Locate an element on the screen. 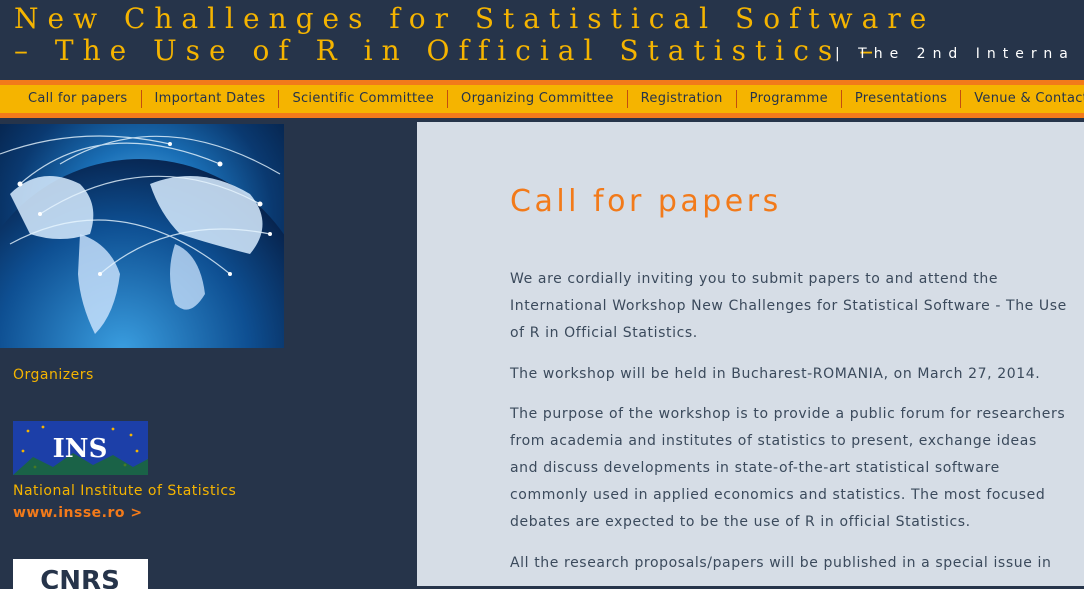 This screenshot has width=1084, height=589. nav-item-registration: Registration is located at coordinates (682, 99).